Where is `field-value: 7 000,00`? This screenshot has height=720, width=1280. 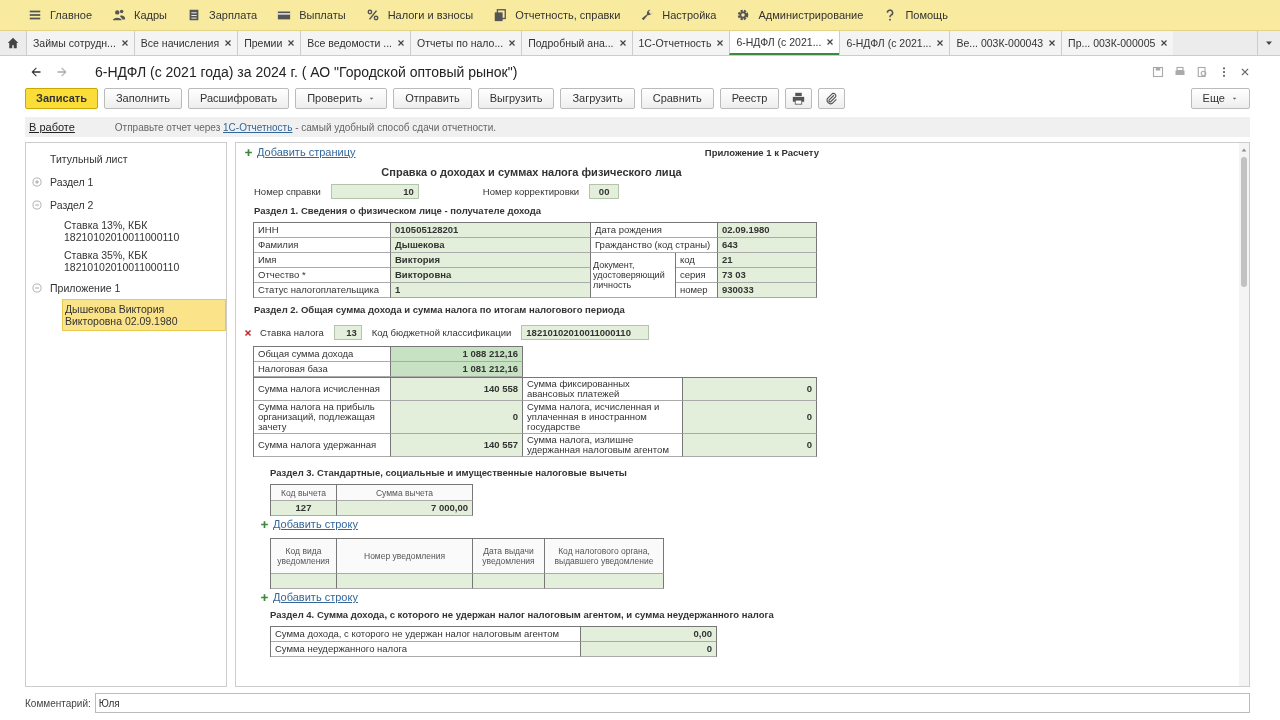 field-value: 7 000,00 is located at coordinates (405, 508).